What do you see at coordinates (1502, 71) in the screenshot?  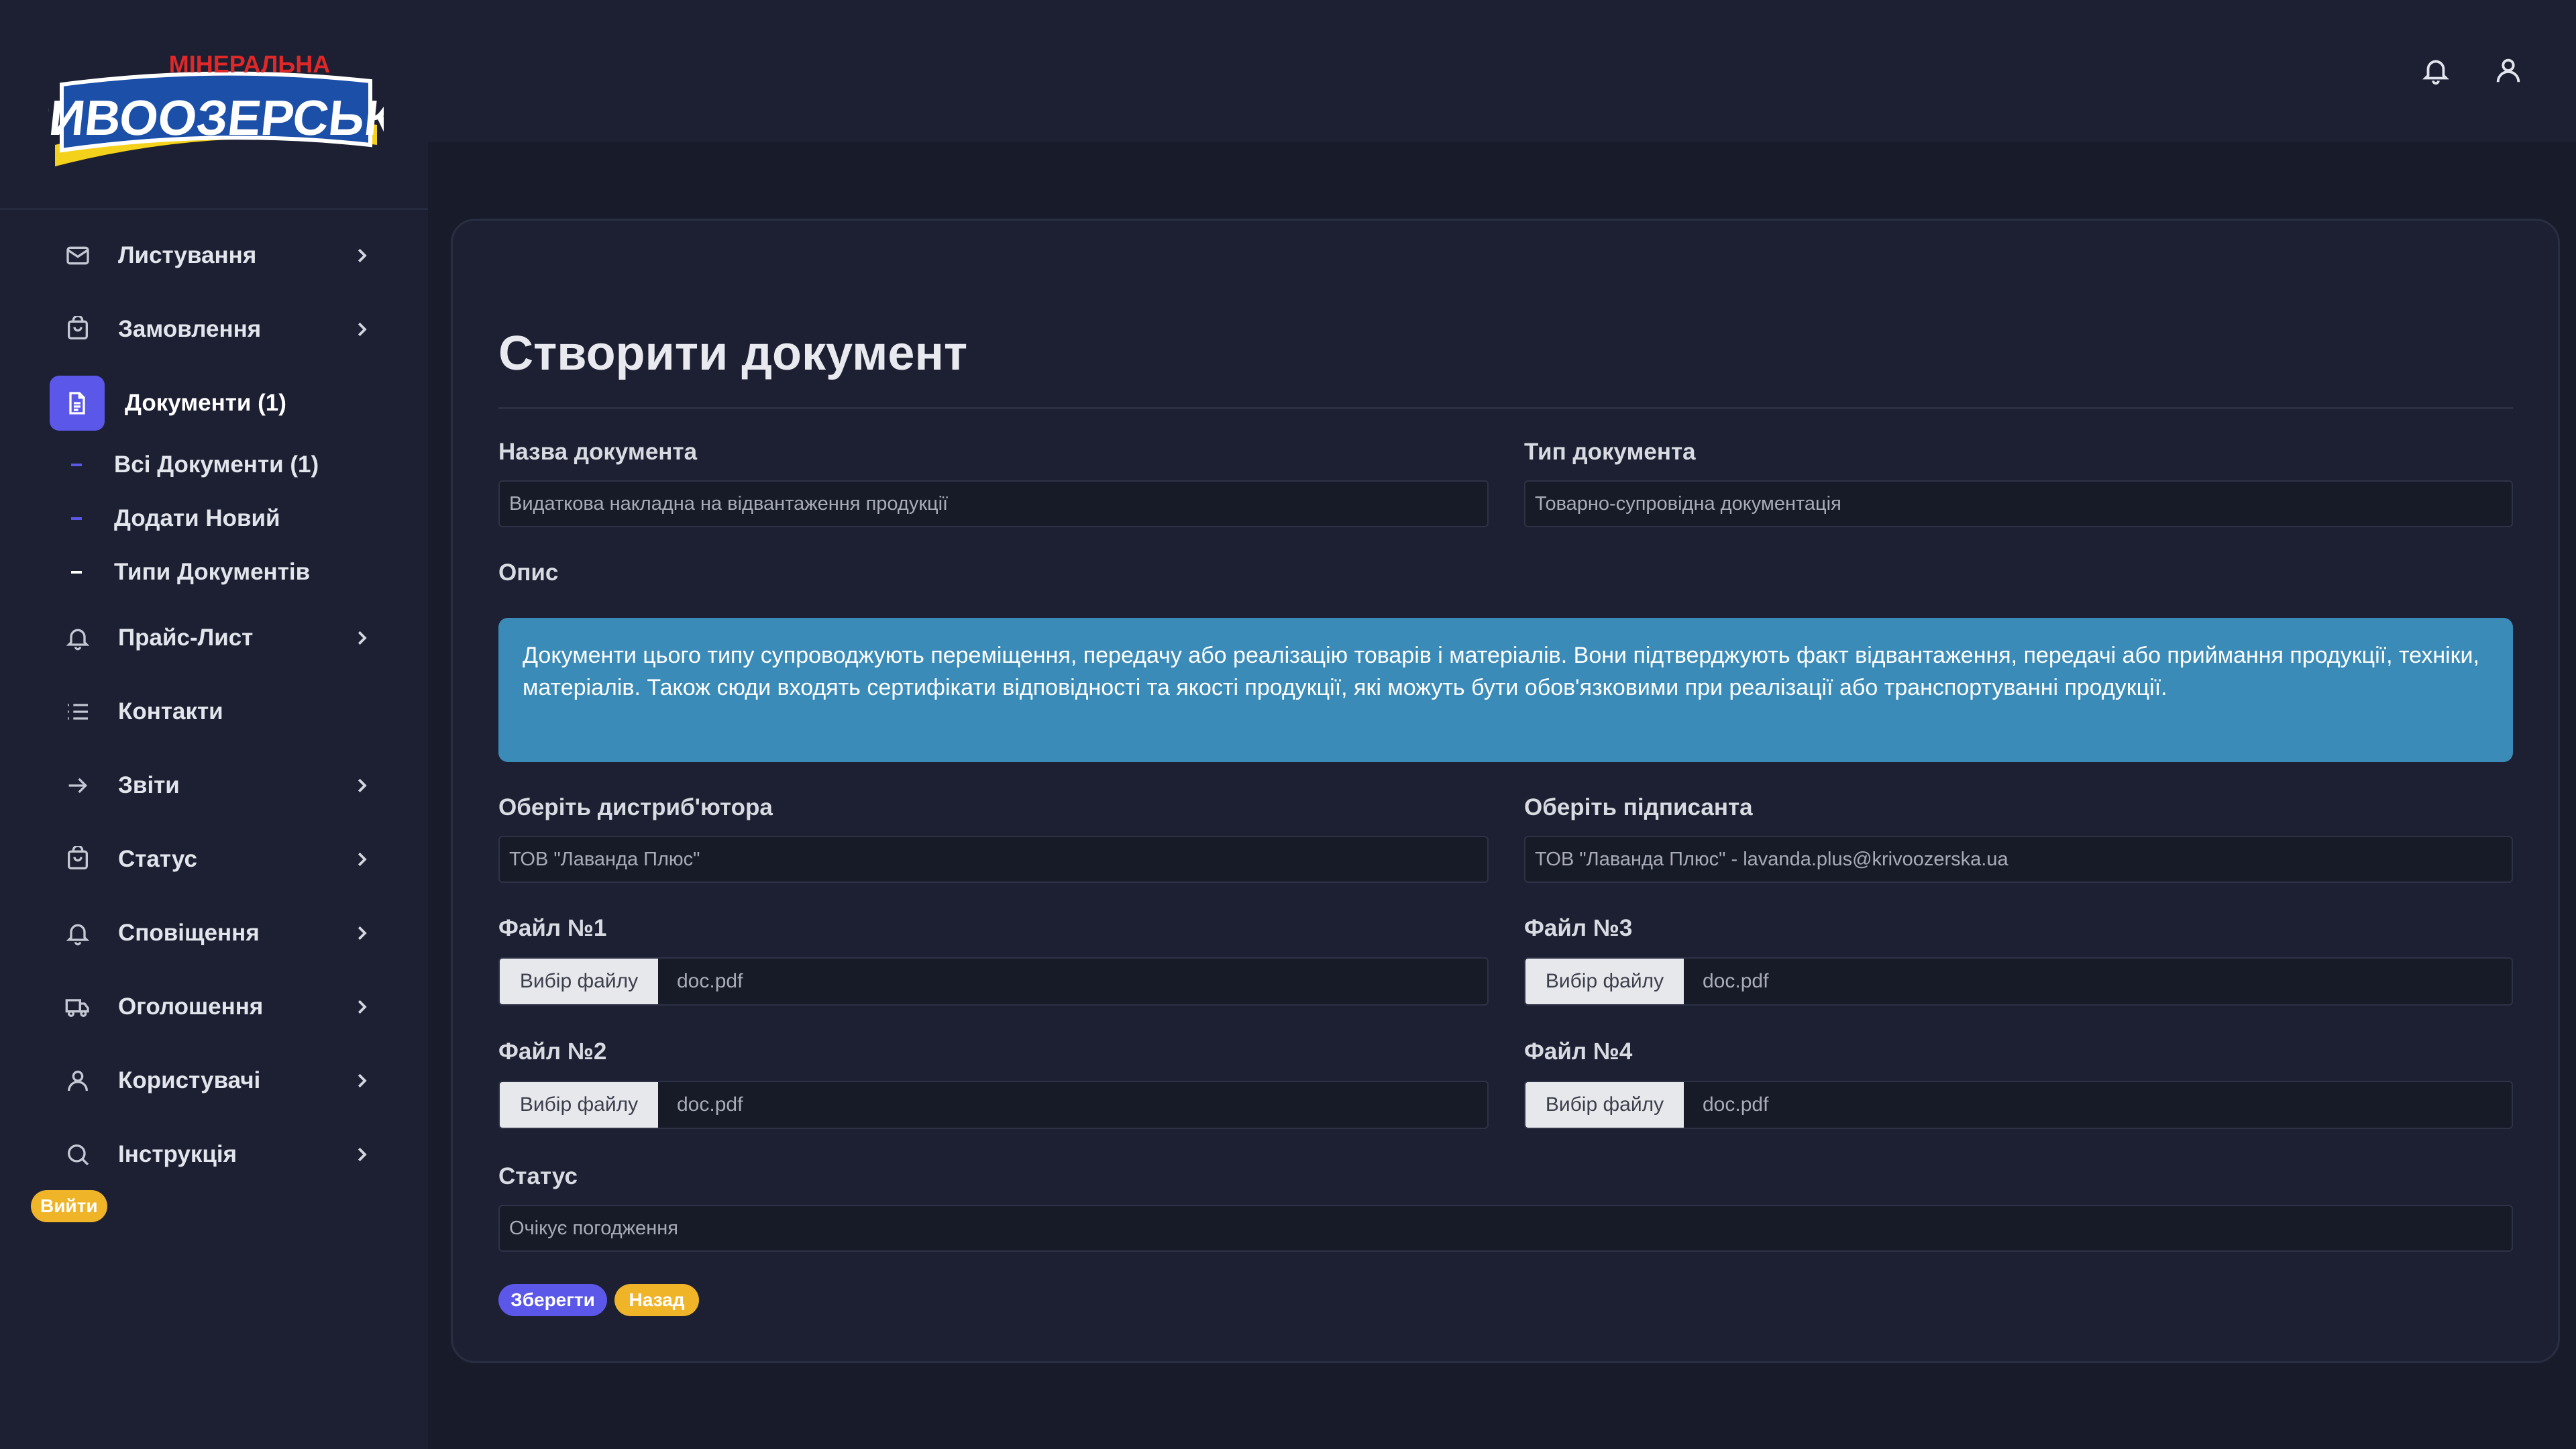 I see `top-bar` at bounding box center [1502, 71].